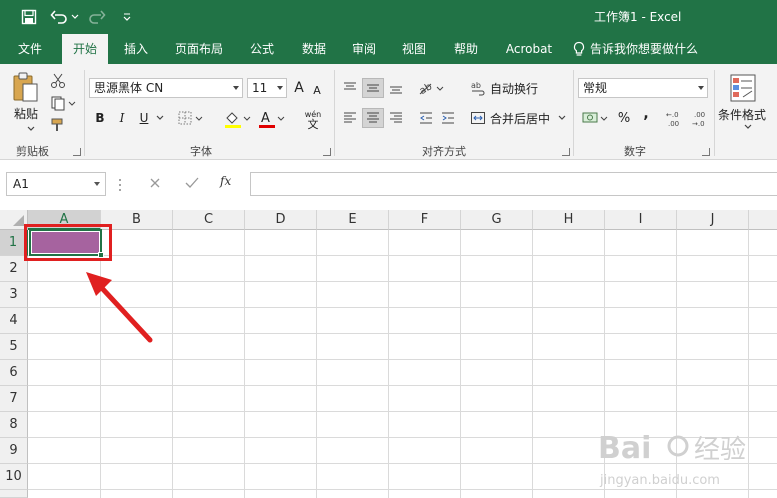  Describe the element at coordinates (14, 451) in the screenshot. I see `row-header-9: 9` at that location.